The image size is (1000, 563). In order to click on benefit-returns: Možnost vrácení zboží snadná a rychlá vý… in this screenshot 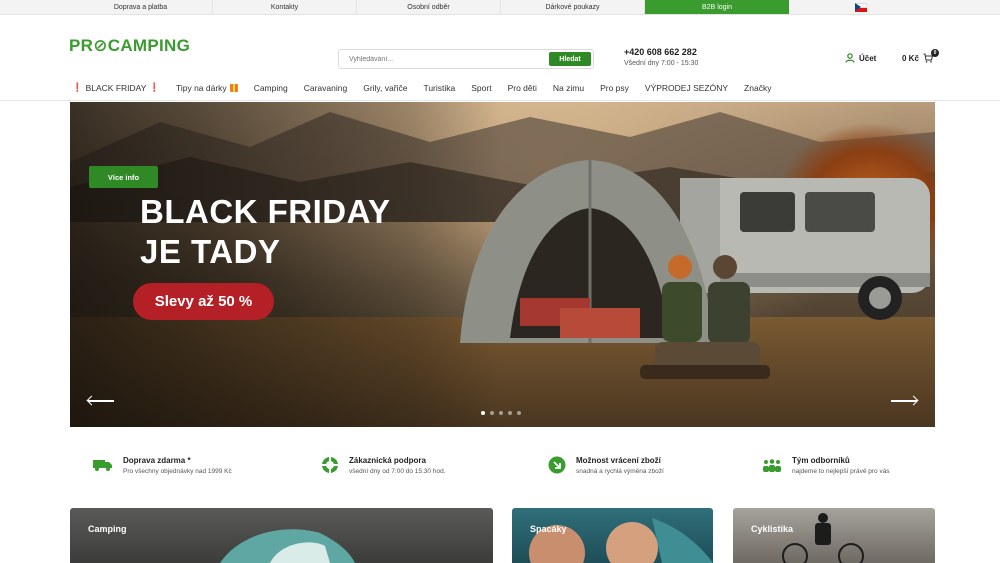, I will do `click(606, 465)`.